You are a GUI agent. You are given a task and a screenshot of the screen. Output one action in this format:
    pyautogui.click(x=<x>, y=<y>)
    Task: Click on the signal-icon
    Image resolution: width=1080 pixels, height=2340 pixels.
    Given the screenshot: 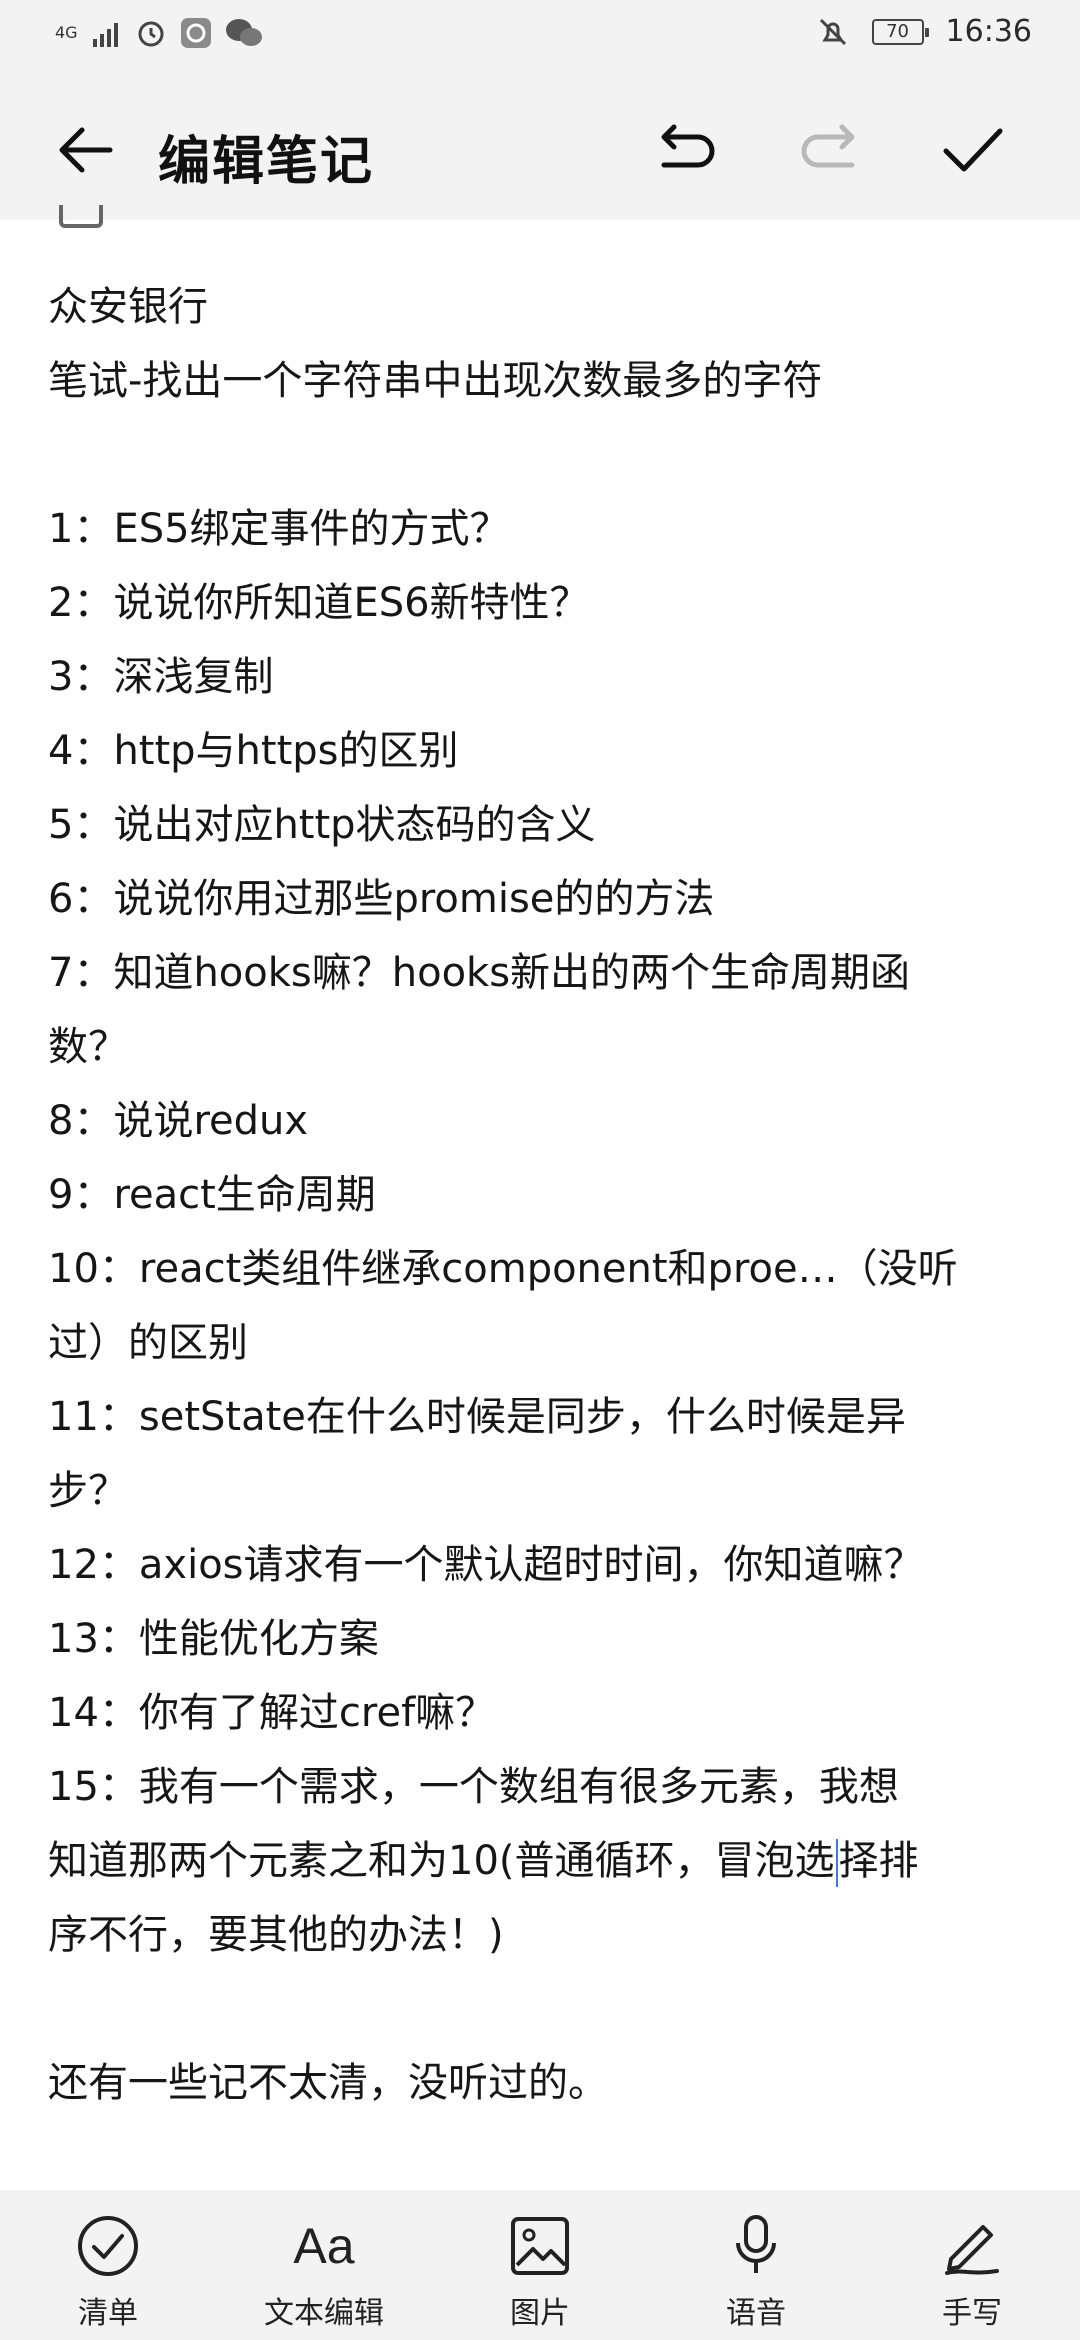 What is the action you would take?
    pyautogui.click(x=105, y=35)
    